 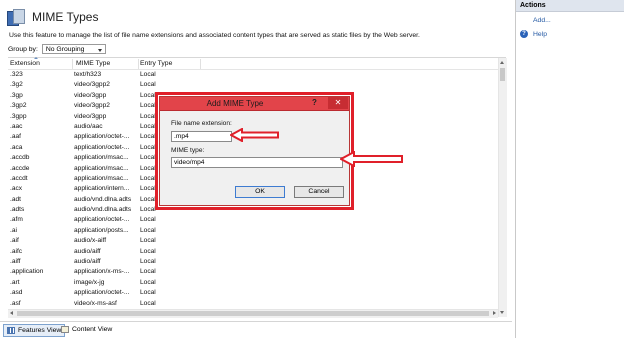 What do you see at coordinates (99, 50) in the screenshot?
I see `chevron-down-icon` at bounding box center [99, 50].